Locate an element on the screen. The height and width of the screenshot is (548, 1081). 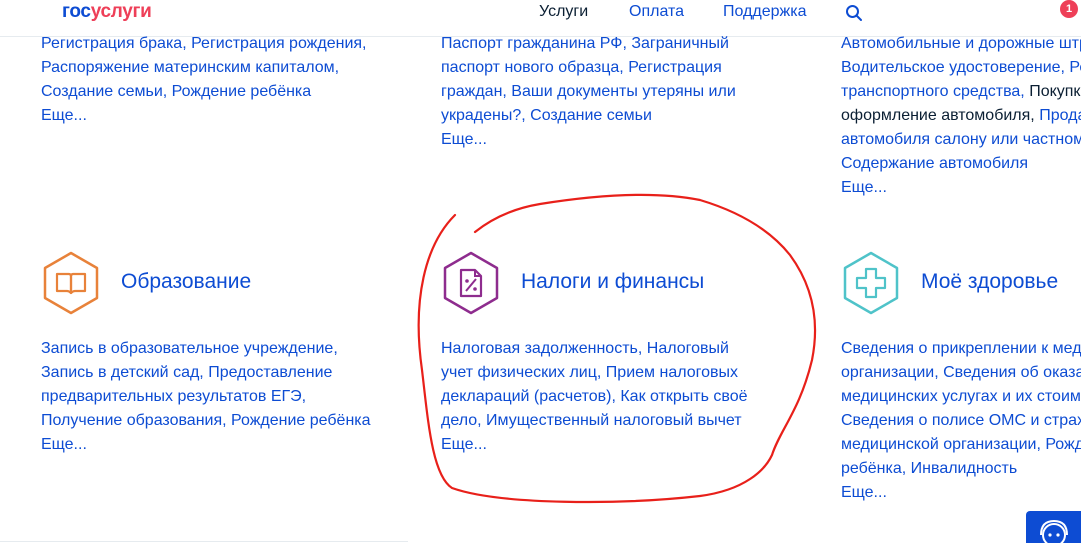
search-icon is located at coordinates (854, 13).